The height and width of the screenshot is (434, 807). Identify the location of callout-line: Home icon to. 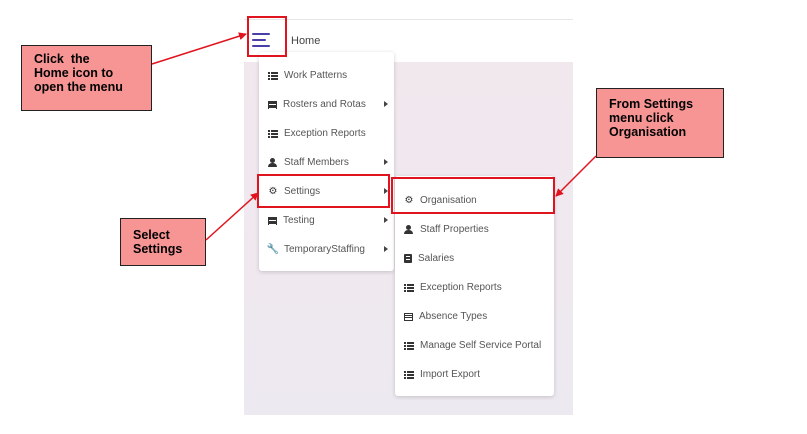
(74, 73).